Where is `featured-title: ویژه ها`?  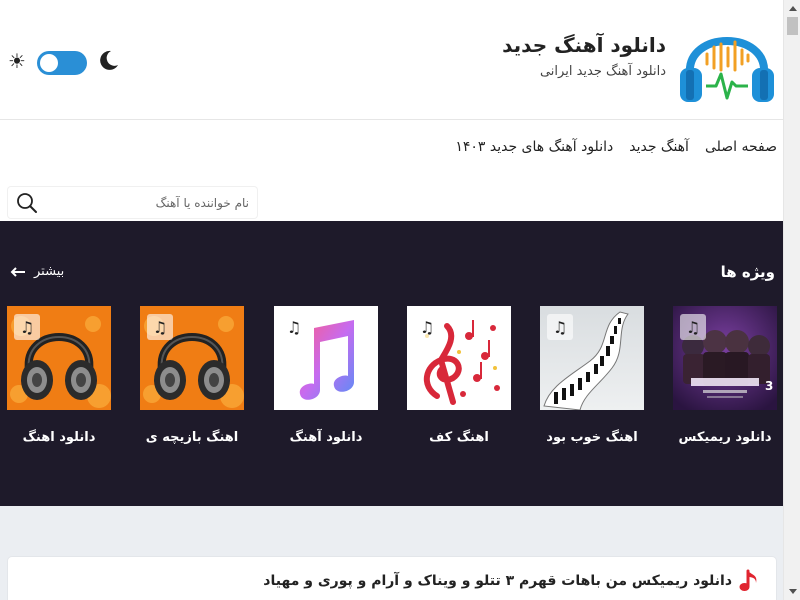 featured-title: ویژه ها is located at coordinates (747, 272).